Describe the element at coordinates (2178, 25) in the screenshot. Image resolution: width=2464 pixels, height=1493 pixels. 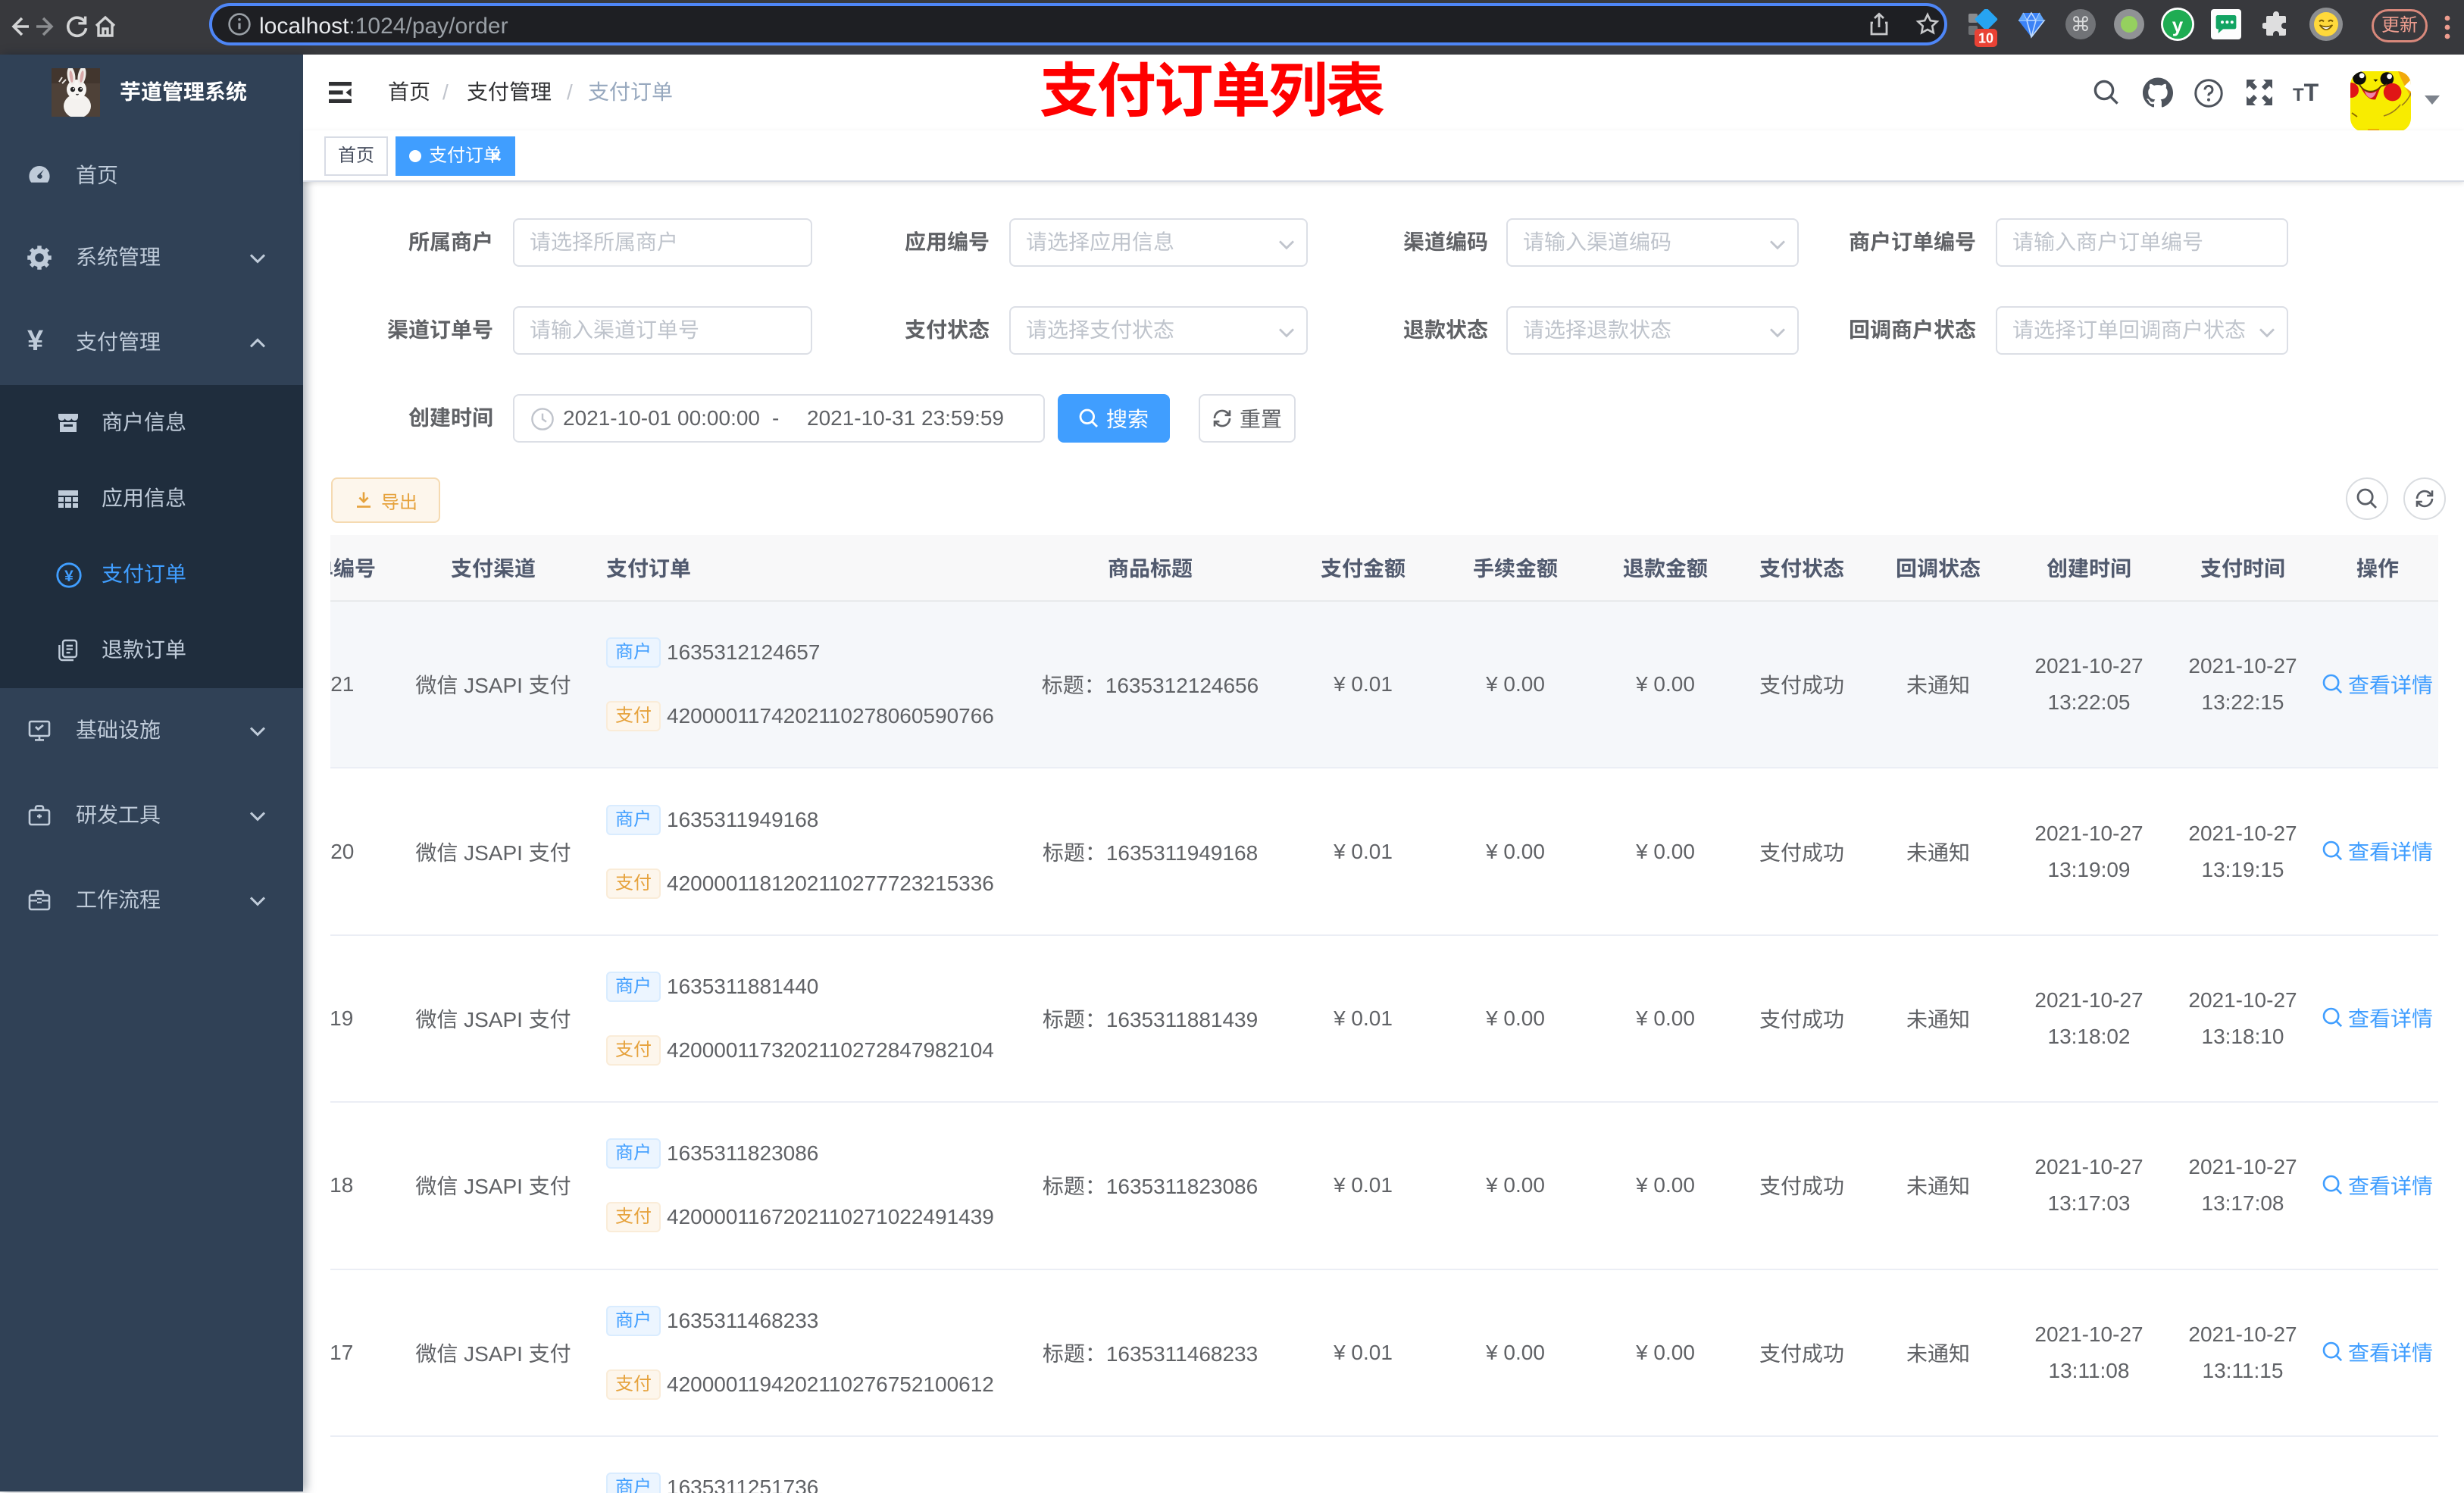
I see `svg-text: y` at that location.